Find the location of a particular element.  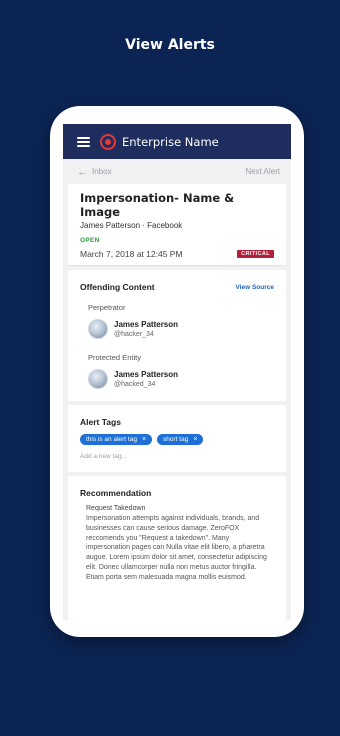

protected-entity-handle: @hacked_34 is located at coordinates (135, 384).